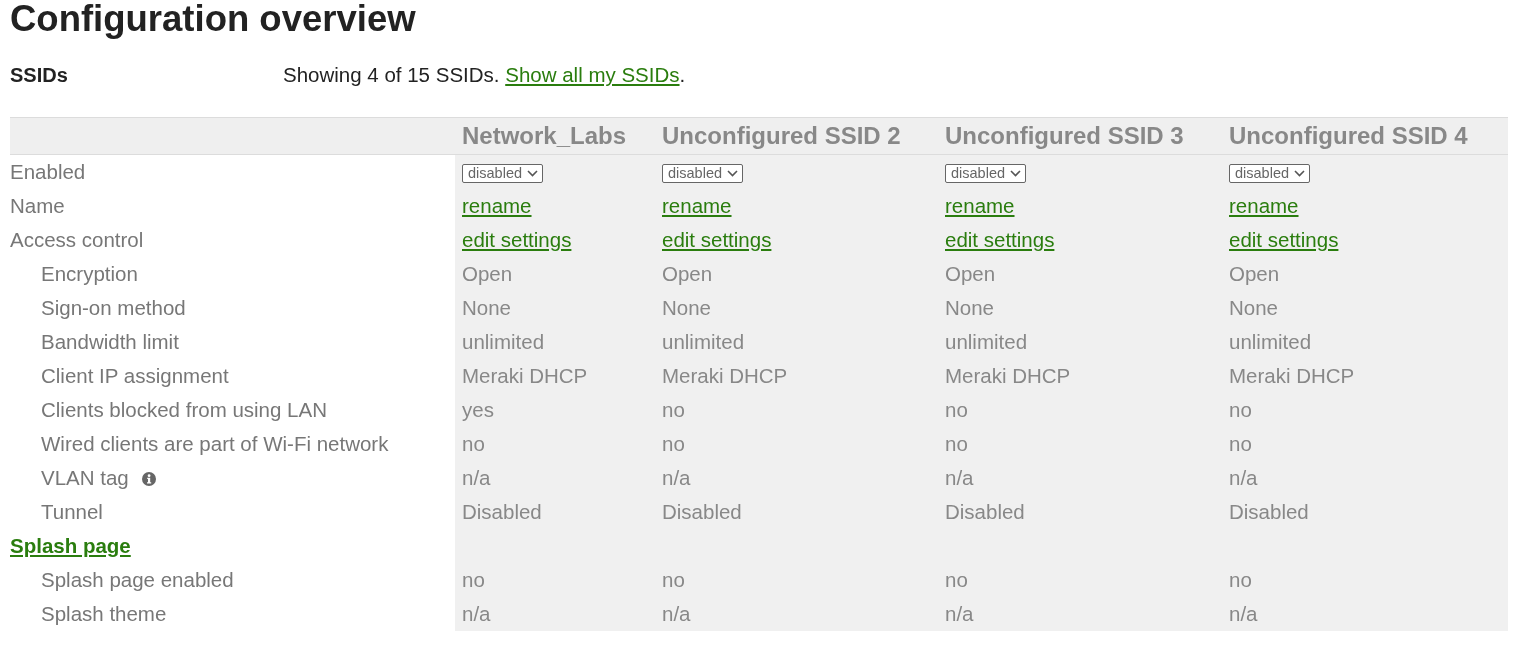 The width and height of the screenshot is (1517, 646). I want to click on row-label: Encryption, so click(232, 273).